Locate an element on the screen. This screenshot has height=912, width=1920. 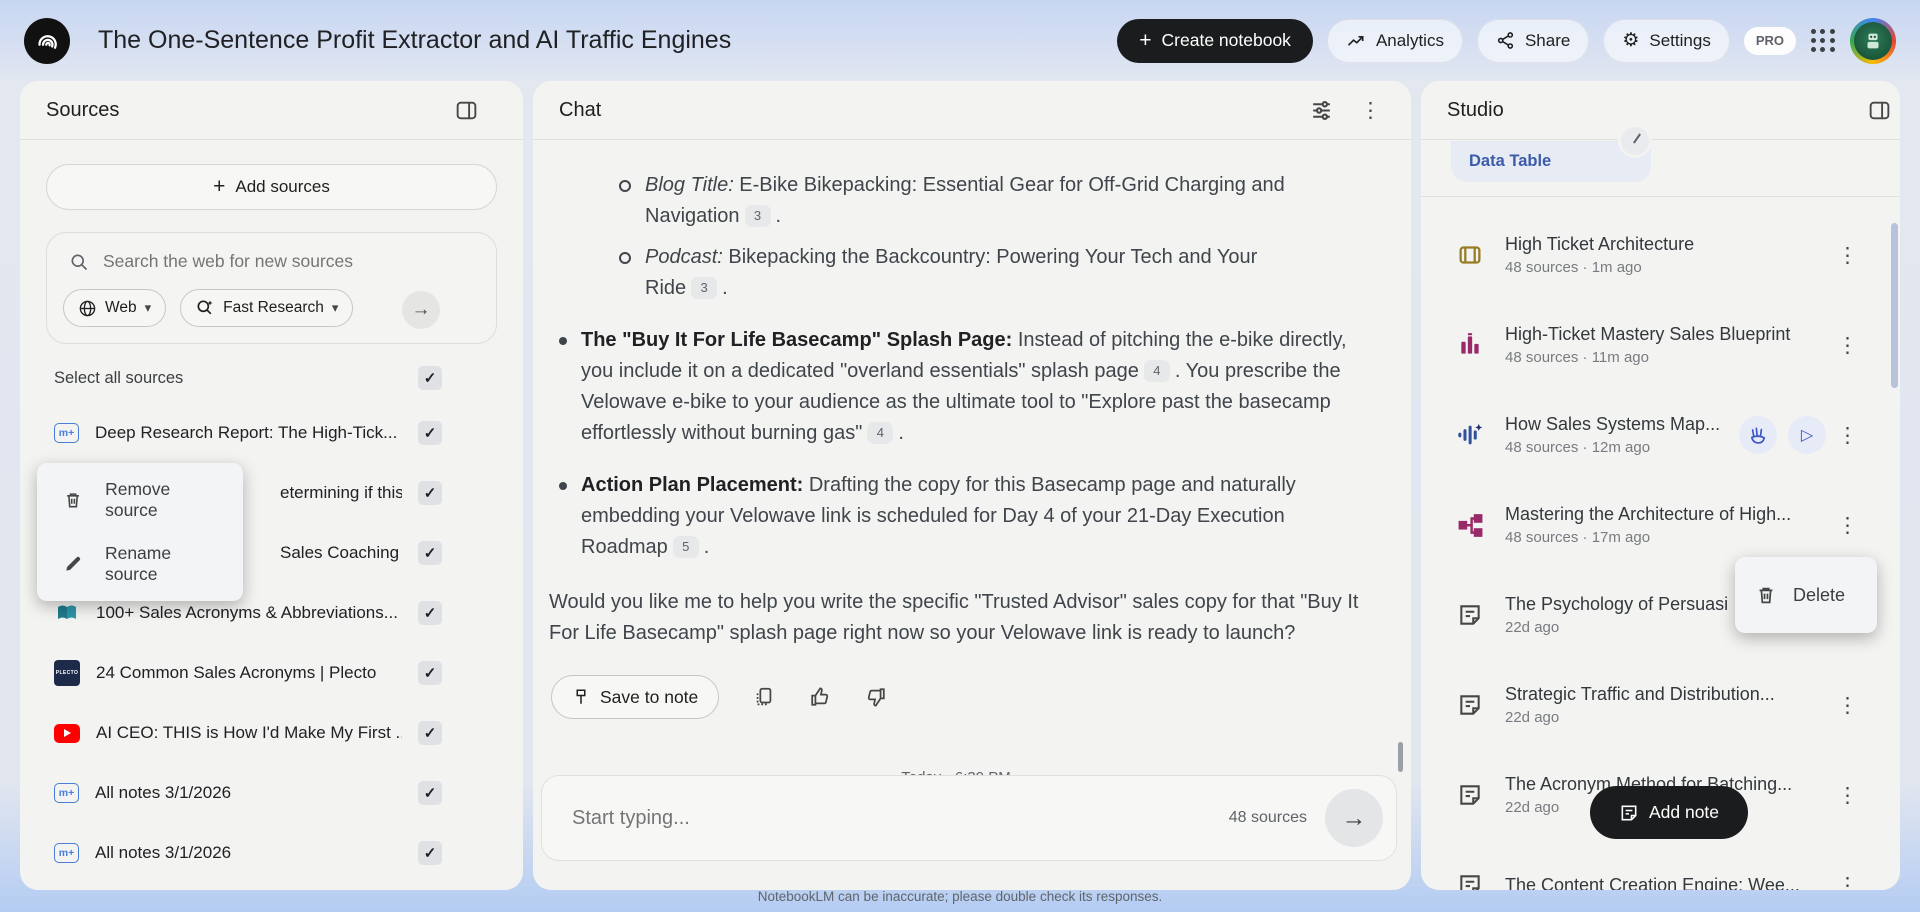
delete-menu-item: Delete is located at coordinates (1819, 595).